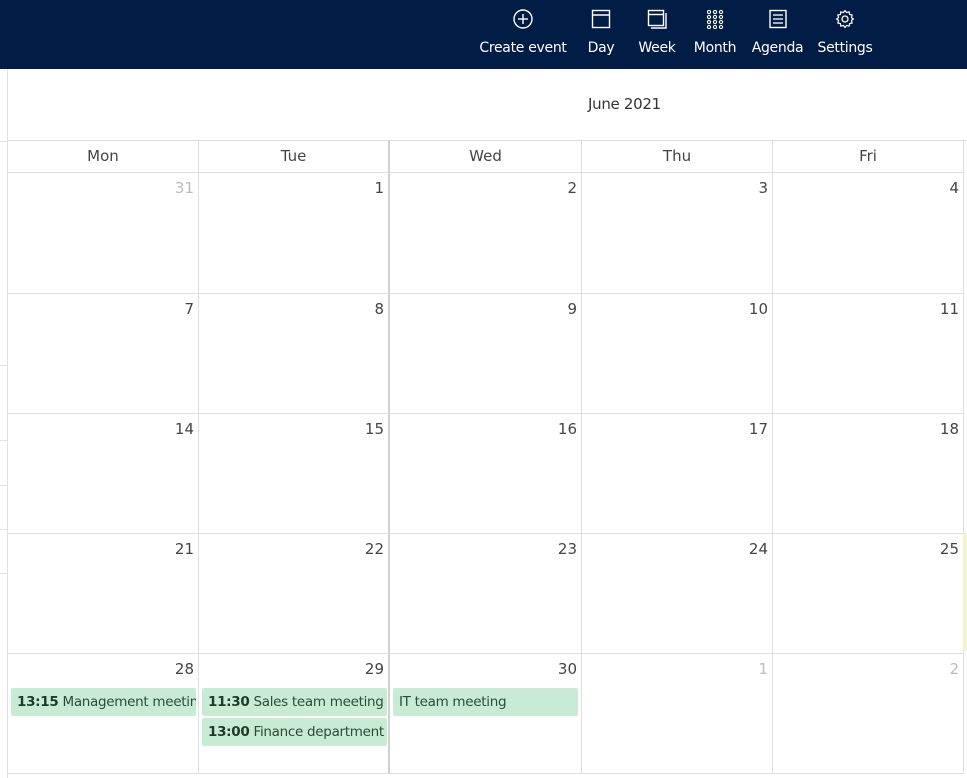  What do you see at coordinates (103, 233) in the screenshot?
I see `day-cell: 31` at bounding box center [103, 233].